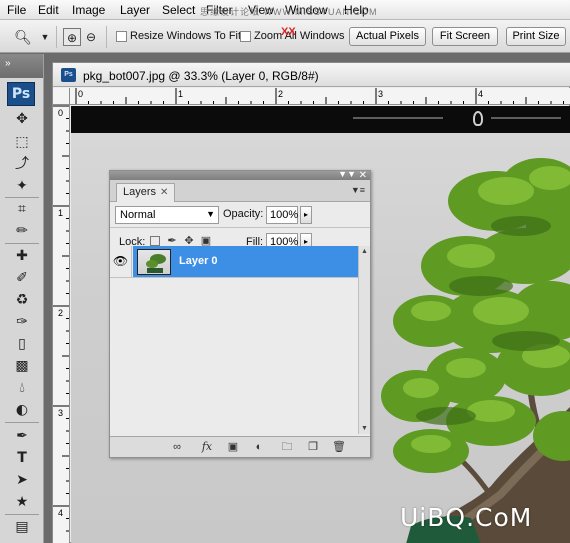 Image resolution: width=570 pixels, height=543 pixels. I want to click on fit-screen-button: Fit Screen, so click(465, 36).